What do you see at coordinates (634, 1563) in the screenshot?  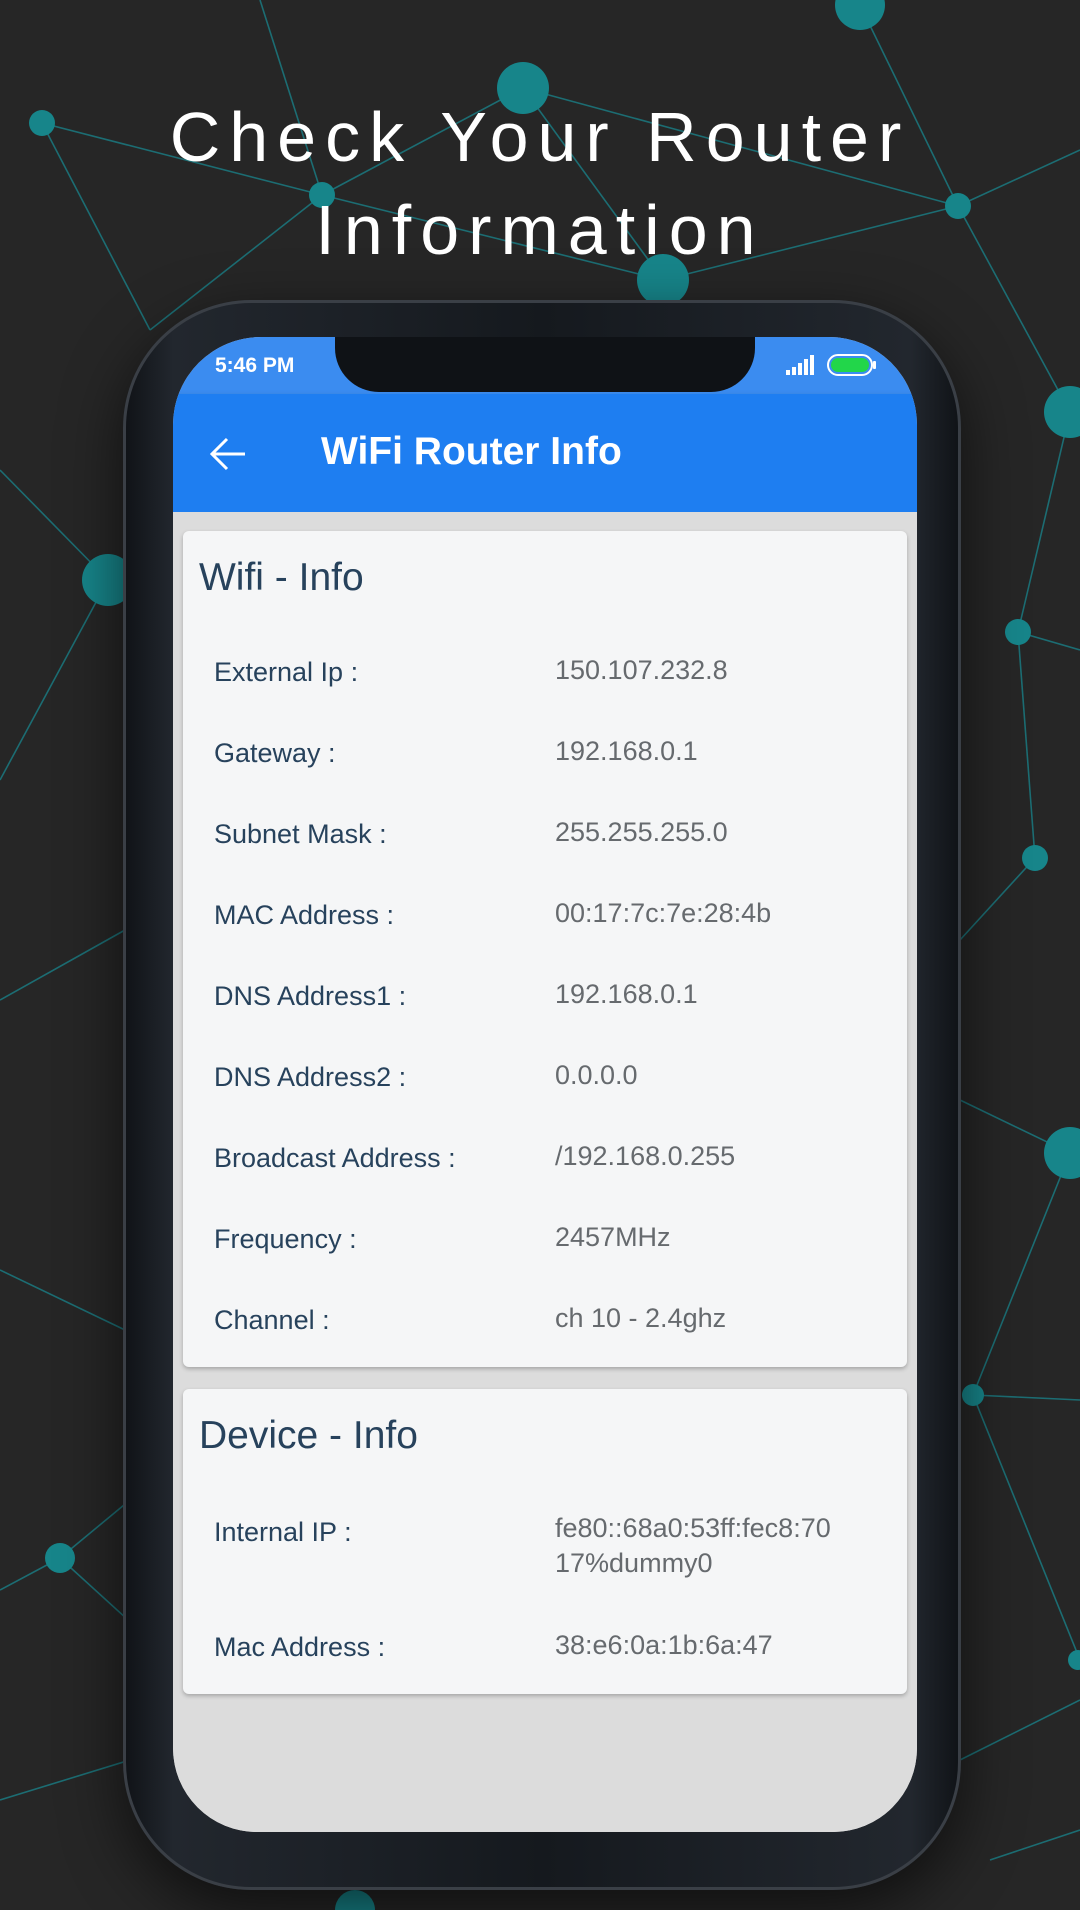 I see `internal-ip-value-line-2: 17%dummy0` at bounding box center [634, 1563].